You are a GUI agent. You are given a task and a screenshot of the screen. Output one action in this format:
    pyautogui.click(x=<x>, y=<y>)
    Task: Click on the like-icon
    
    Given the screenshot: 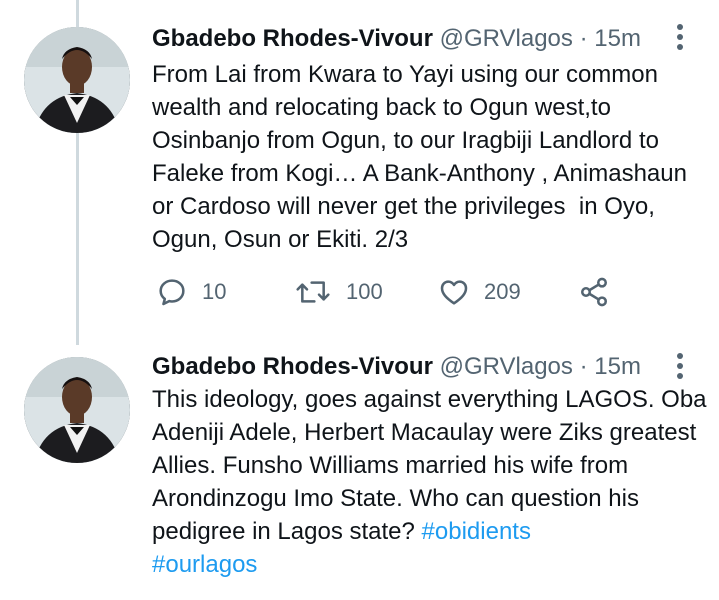 What is the action you would take?
    pyautogui.click(x=454, y=292)
    